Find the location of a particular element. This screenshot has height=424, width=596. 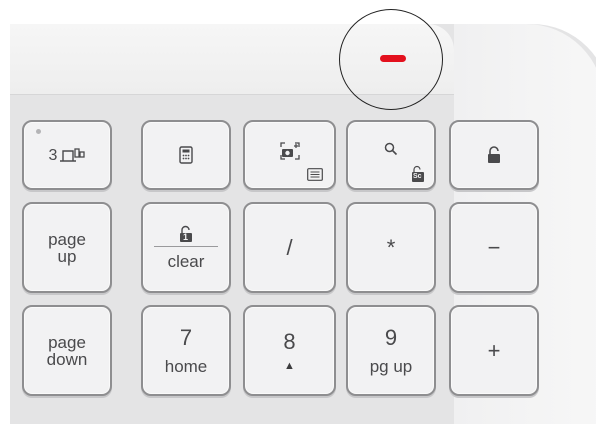

numpad-9-number: 9 is located at coordinates (391, 337).